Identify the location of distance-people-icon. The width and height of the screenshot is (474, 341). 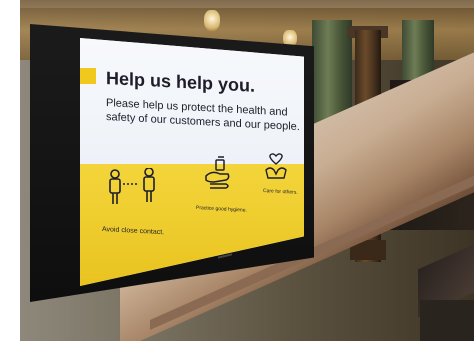
(132, 186).